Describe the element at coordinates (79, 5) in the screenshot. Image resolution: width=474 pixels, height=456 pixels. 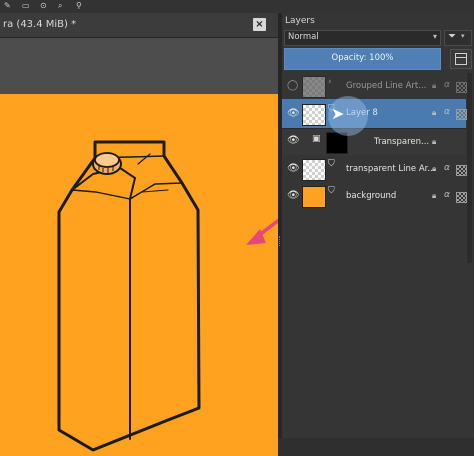
I see `pan-tool-icon: ⚲` at that location.